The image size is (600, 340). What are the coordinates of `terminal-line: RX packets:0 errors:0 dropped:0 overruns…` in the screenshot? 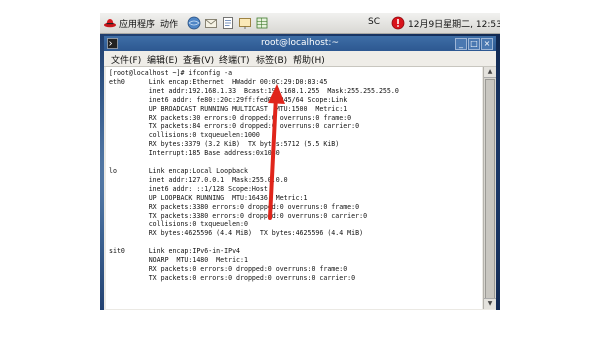 It's located at (228, 268).